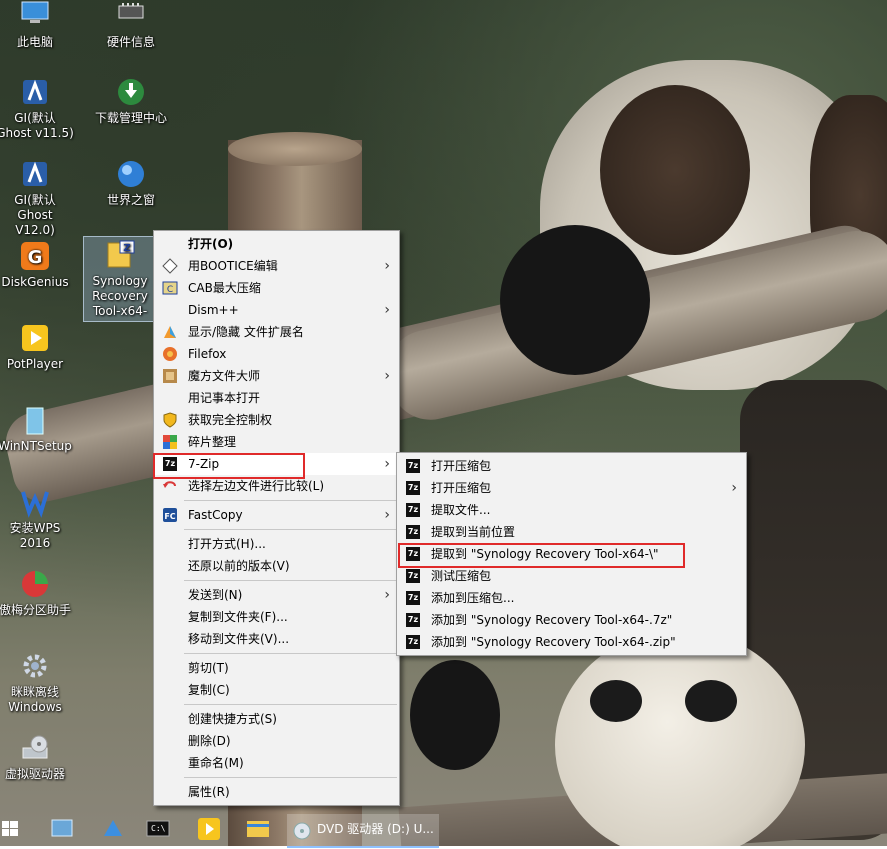  Describe the element at coordinates (276, 266) in the screenshot. I see `menu-item-bootice: 用BOOTICE编辑 ›` at that location.